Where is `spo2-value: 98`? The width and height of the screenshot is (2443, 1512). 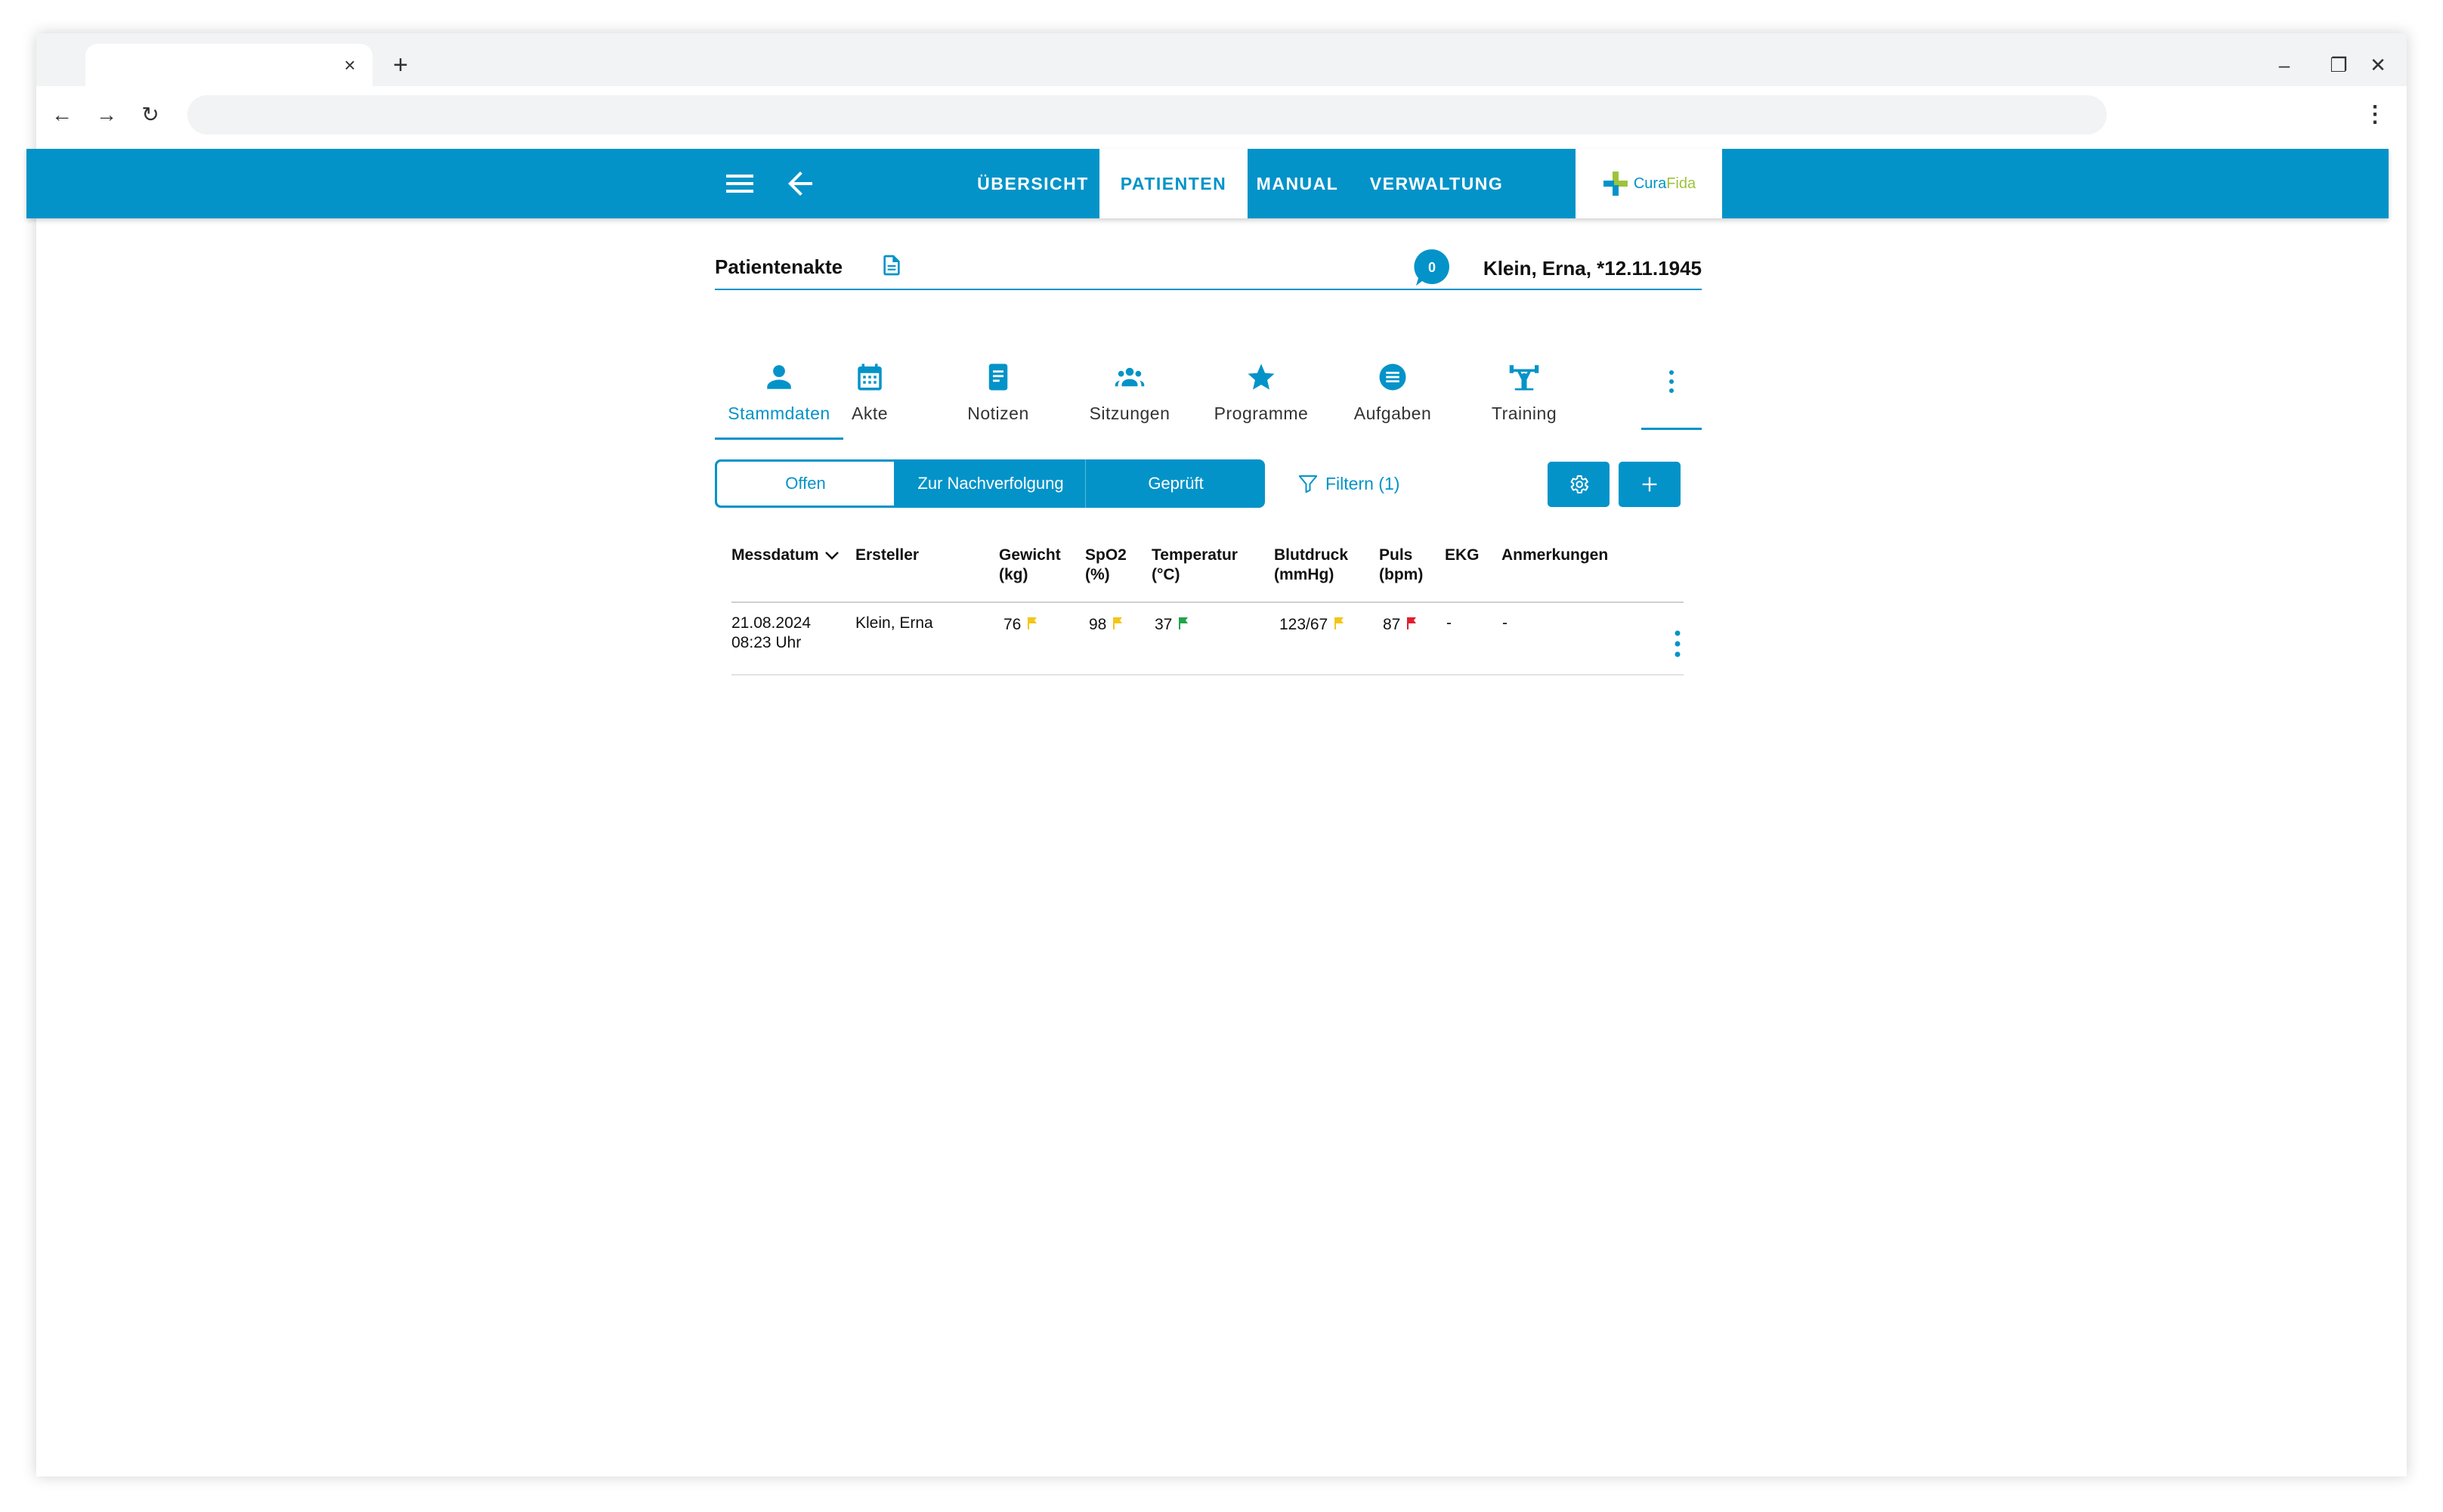
spo2-value: 98 is located at coordinates (1098, 624).